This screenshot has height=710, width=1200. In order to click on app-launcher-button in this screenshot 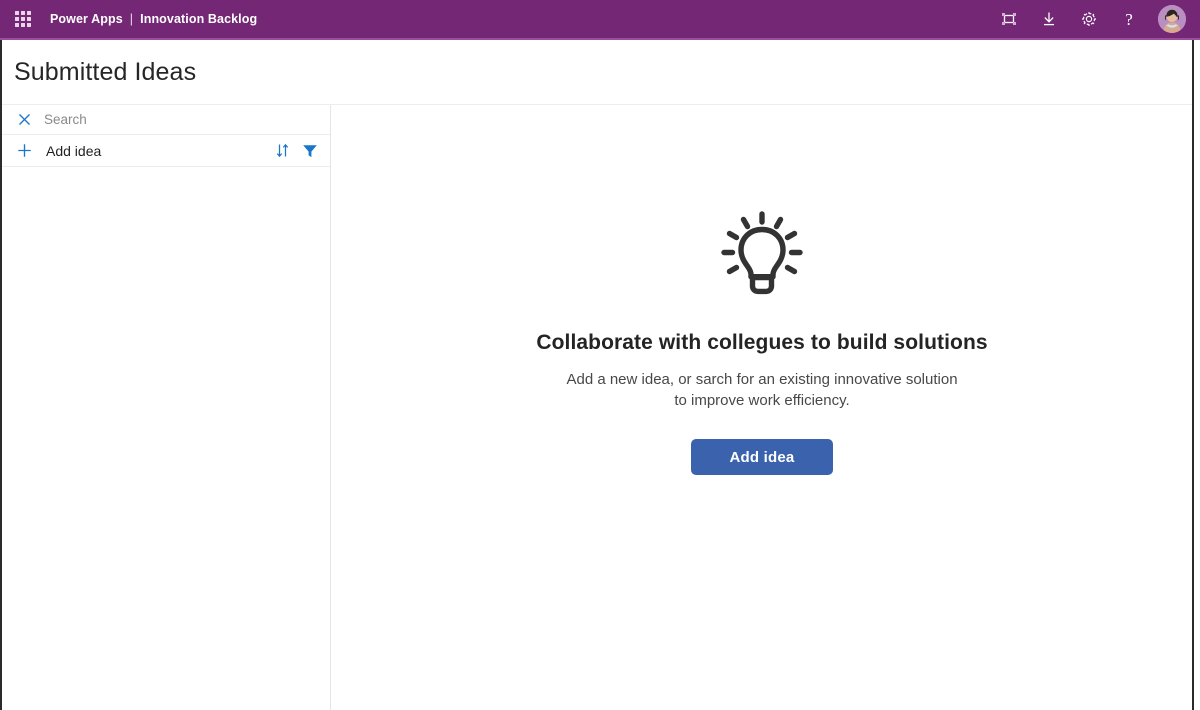, I will do `click(23, 19)`.